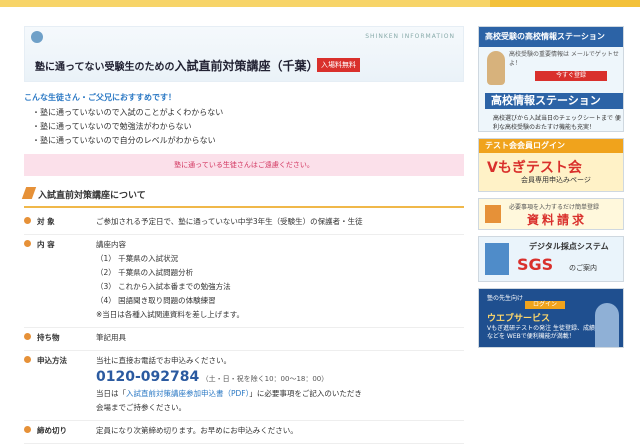 This screenshot has width=640, height=444. What do you see at coordinates (124, 140) in the screenshot?
I see `recommend-item: ・塾に通っていないので自分のレベルがわからない` at bounding box center [124, 140].